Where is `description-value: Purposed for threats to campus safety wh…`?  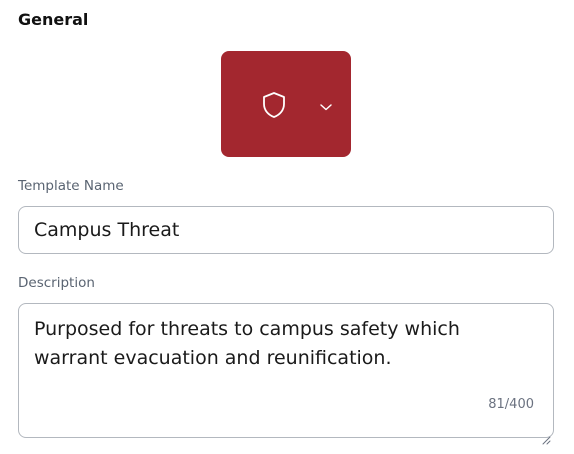
description-value: Purposed for threats to campus safety wh… is located at coordinates (247, 343).